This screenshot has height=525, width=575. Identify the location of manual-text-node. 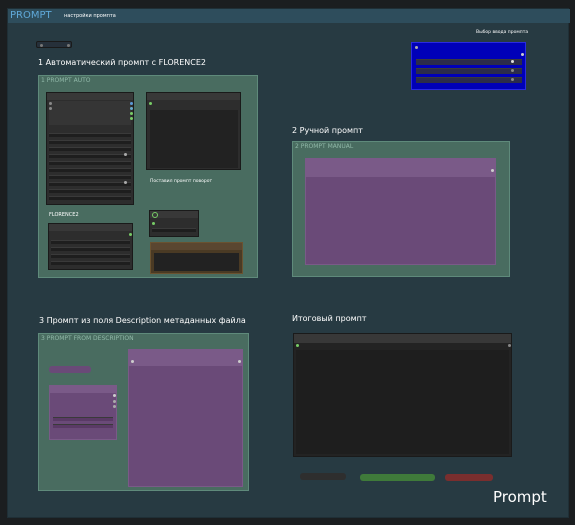
(400, 211).